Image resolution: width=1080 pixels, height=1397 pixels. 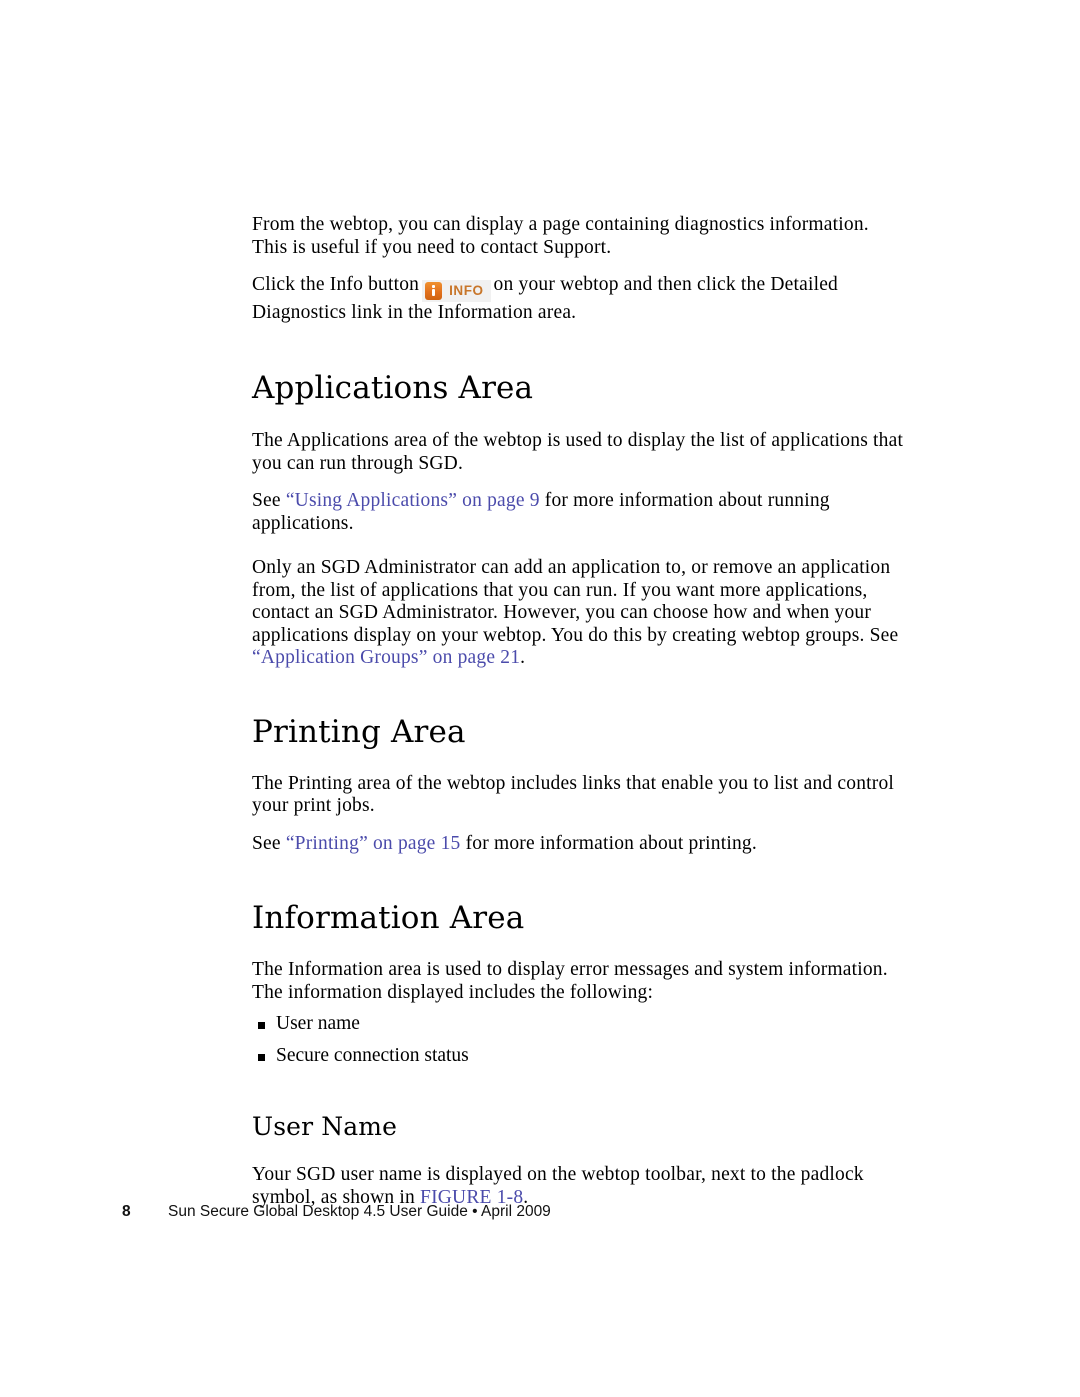 What do you see at coordinates (324, 1127) in the screenshot?
I see `heading-user-name: User Name` at bounding box center [324, 1127].